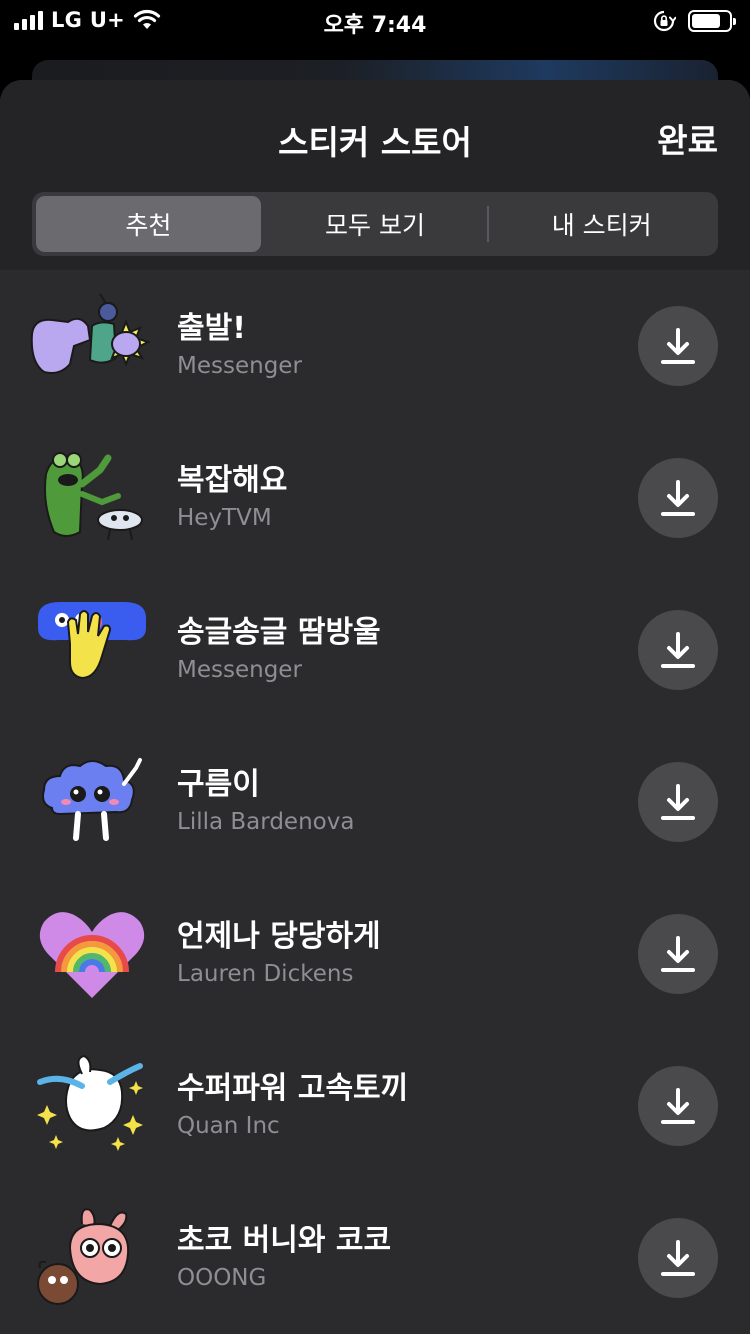 This screenshot has width=750, height=1334. What do you see at coordinates (92, 799) in the screenshot?
I see `cloud-character-sticker-icon` at bounding box center [92, 799].